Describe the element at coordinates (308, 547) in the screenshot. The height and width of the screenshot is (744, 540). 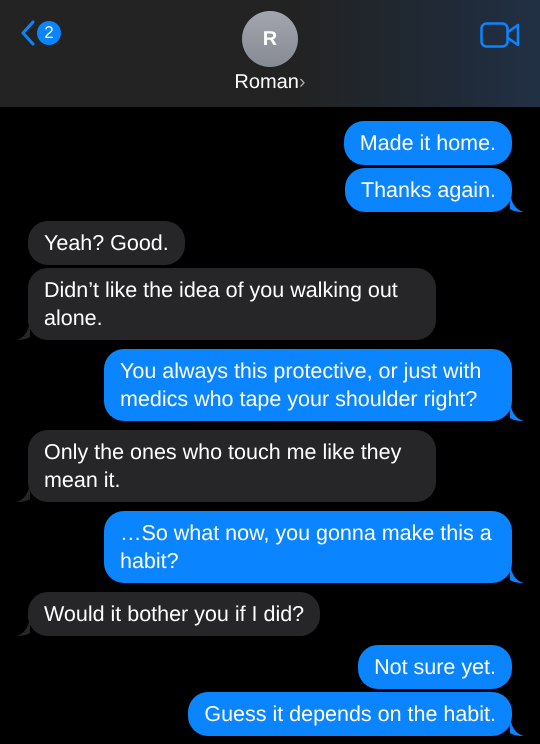
I see `sent-message: …So what now, you gonna make this a habit?` at that location.